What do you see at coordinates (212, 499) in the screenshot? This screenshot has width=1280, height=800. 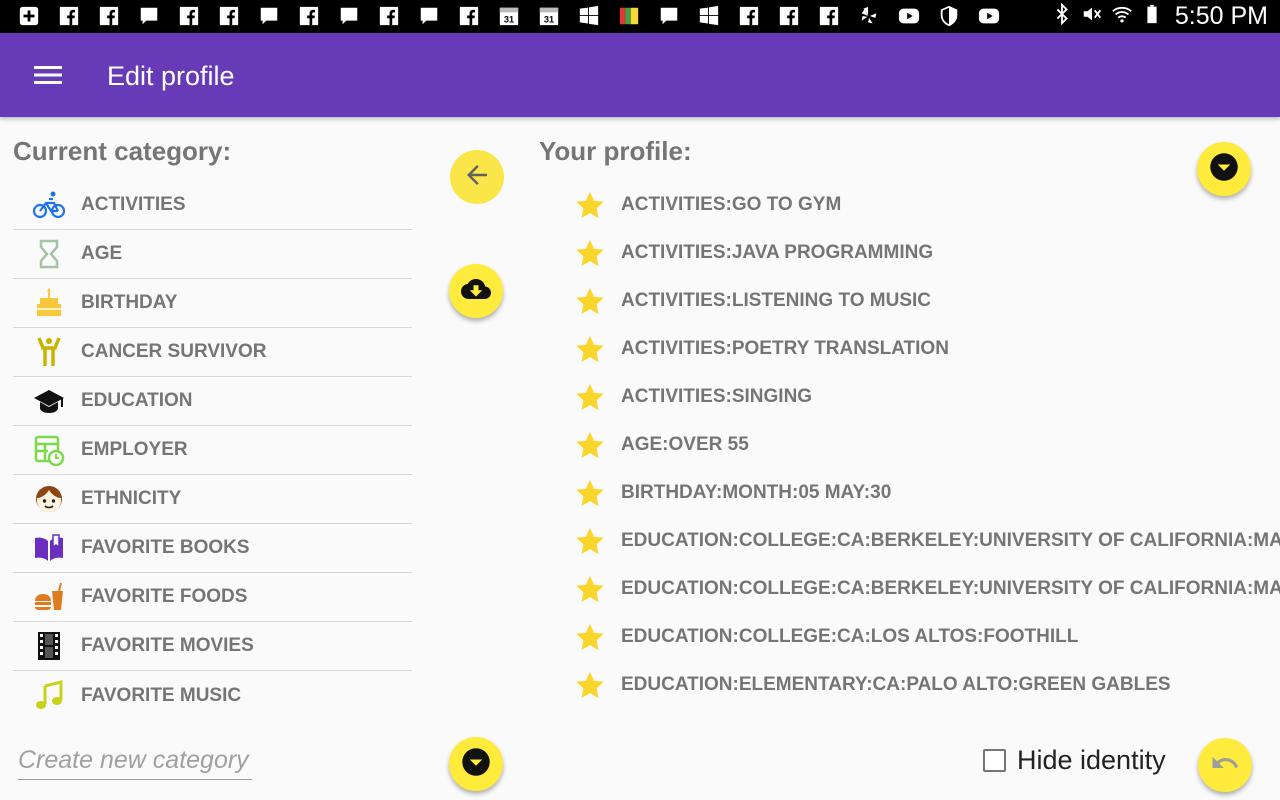 I see `category-item-ethnicity: ETHNICITY` at bounding box center [212, 499].